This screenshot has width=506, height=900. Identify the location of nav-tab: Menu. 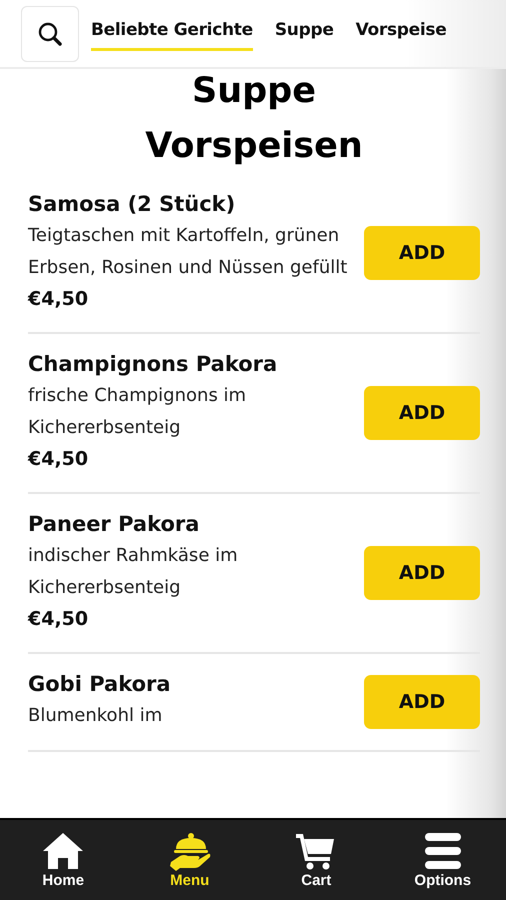
(189, 860).